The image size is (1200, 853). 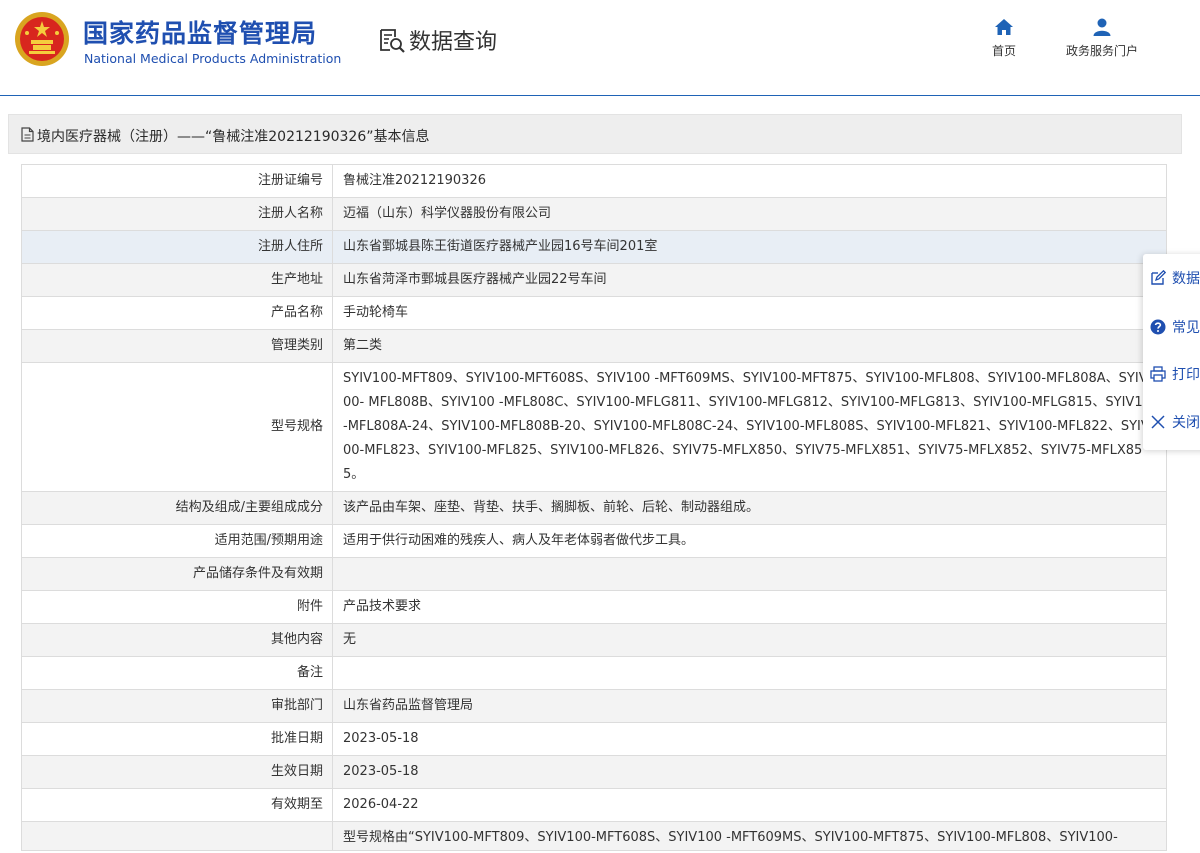 What do you see at coordinates (1158, 277) in the screenshot?
I see `edit-icon` at bounding box center [1158, 277].